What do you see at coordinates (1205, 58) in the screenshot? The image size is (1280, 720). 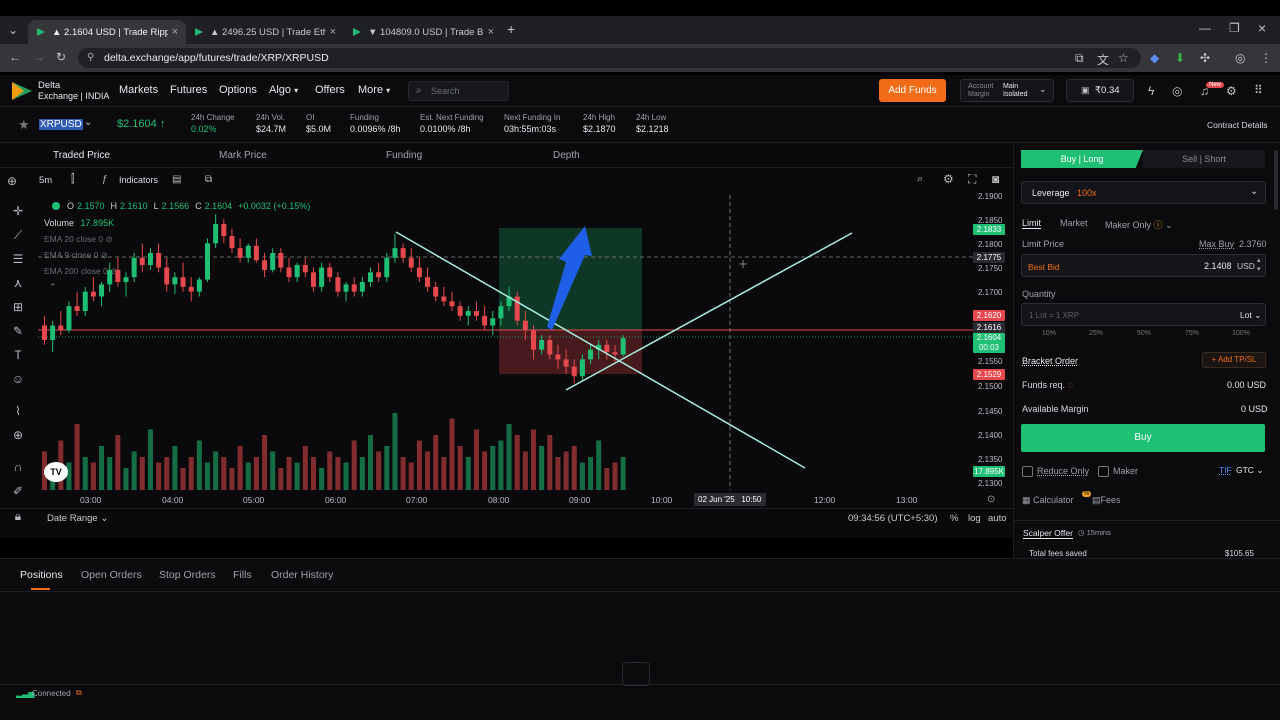 I see `extensions-puzzle-icon: ✣` at bounding box center [1205, 58].